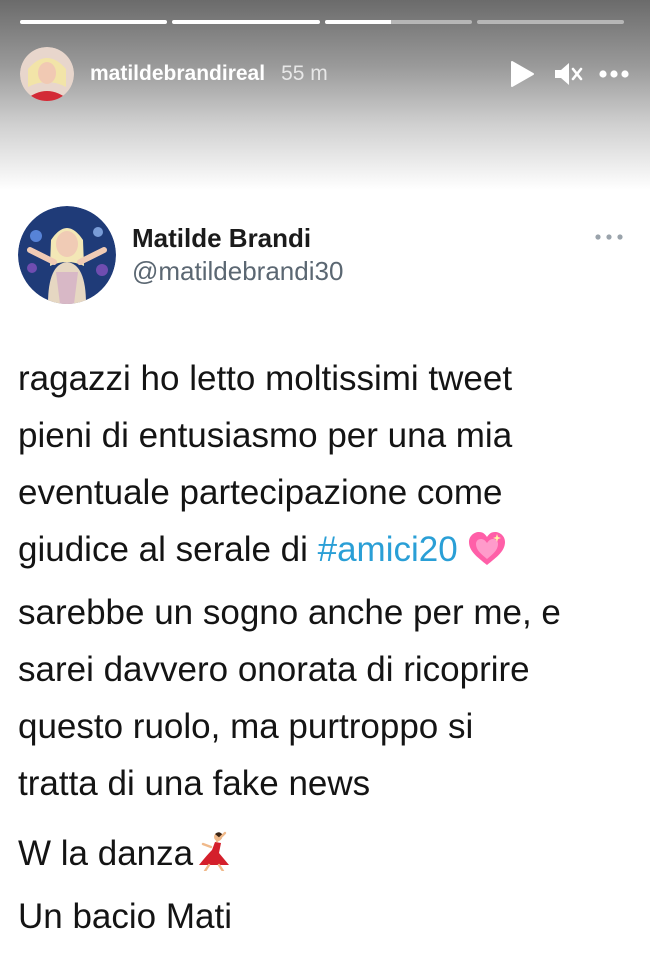 The image size is (650, 957). I want to click on tweet-text-line: eventuale partecipazione come, so click(260, 492).